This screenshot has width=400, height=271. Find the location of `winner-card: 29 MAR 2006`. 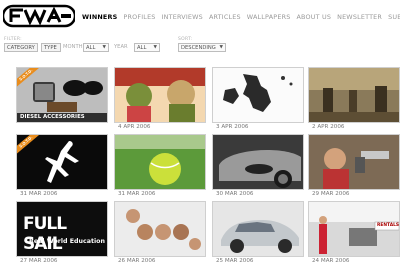

winner-card: 29 MAR 2006 is located at coordinates (354, 166).